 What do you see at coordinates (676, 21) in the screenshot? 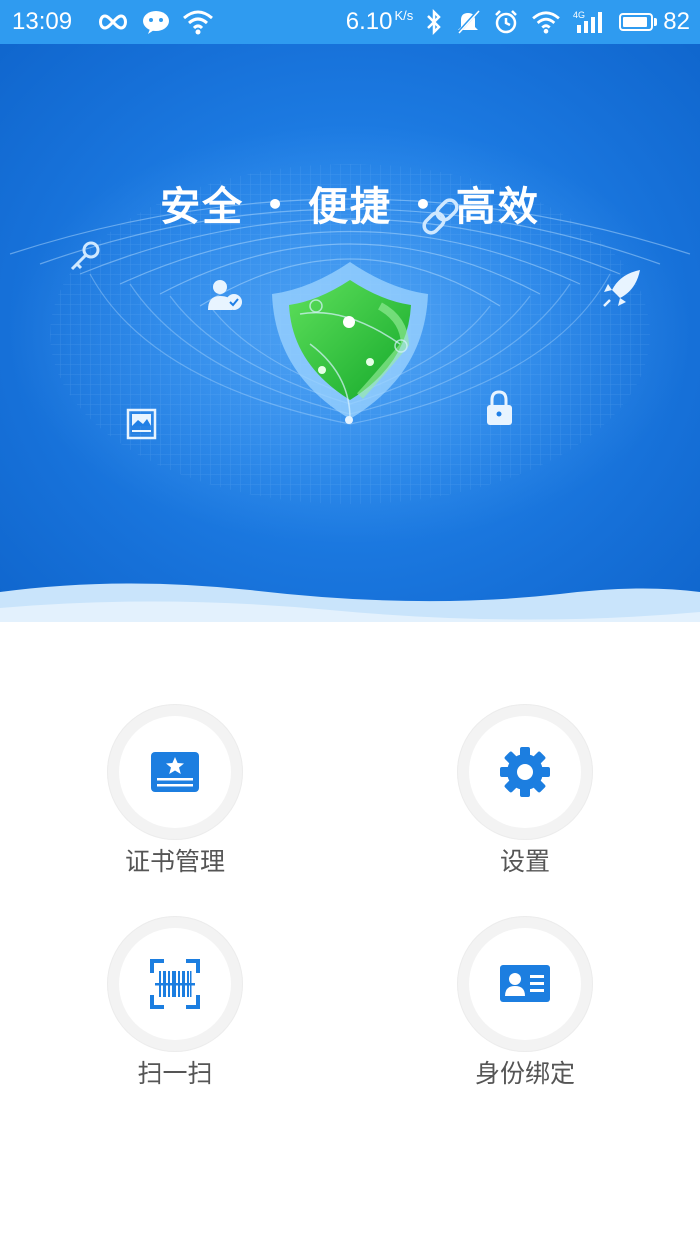
I see `battery-level: 82` at bounding box center [676, 21].